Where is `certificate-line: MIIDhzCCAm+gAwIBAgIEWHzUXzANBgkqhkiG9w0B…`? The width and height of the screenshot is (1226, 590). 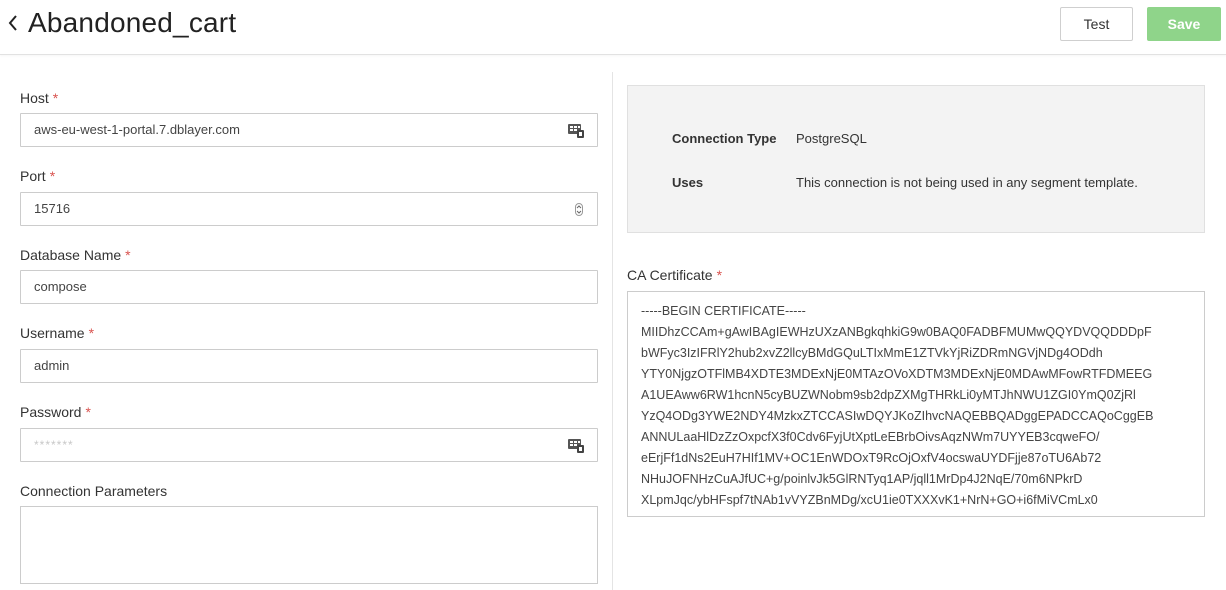 certificate-line: MIIDhzCCAm+gAwIBAgIEWHzUXzANBgkqhkiG9w0B… is located at coordinates (896, 332).